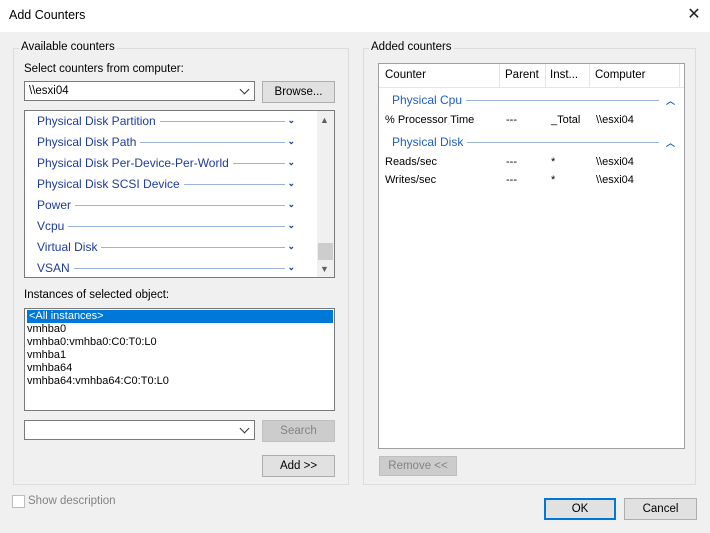 This screenshot has width=710, height=533. I want to click on counter-item-label: VSAN, so click(55, 268).